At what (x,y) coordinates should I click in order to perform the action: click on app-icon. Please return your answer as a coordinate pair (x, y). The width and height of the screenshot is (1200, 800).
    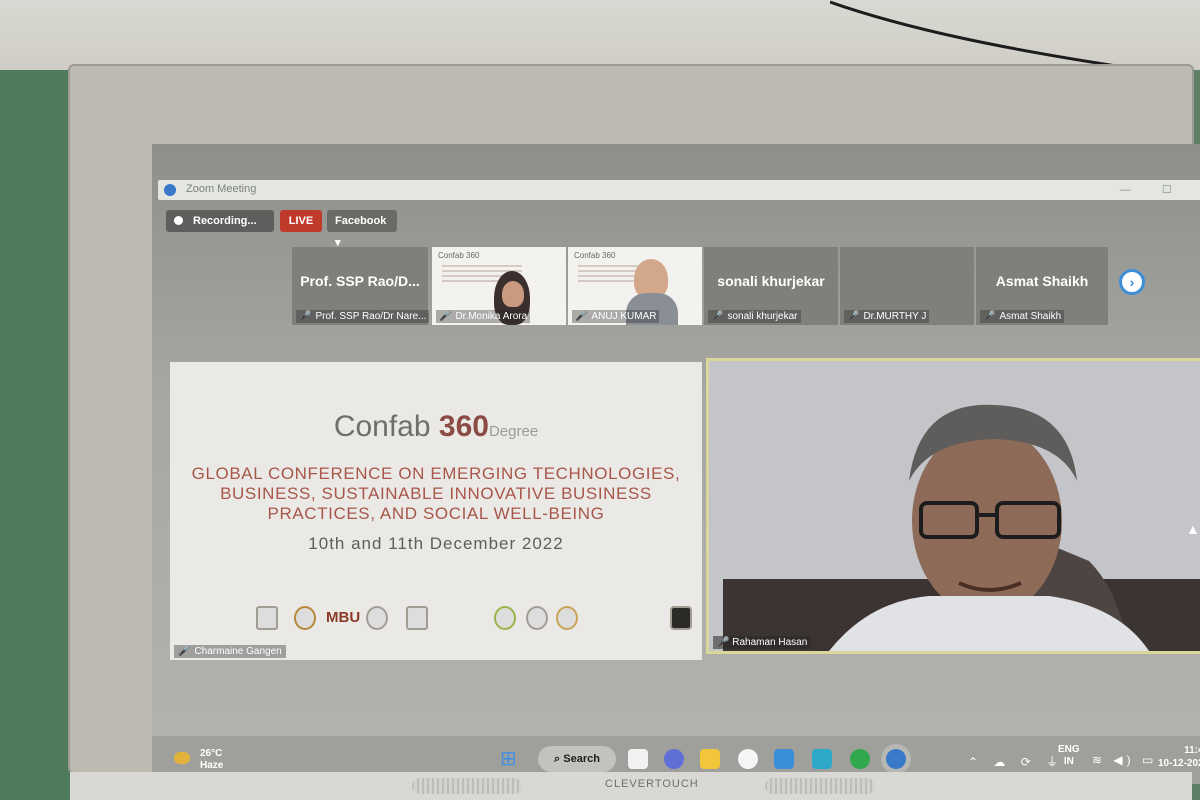
    Looking at the image, I should click on (748, 759).